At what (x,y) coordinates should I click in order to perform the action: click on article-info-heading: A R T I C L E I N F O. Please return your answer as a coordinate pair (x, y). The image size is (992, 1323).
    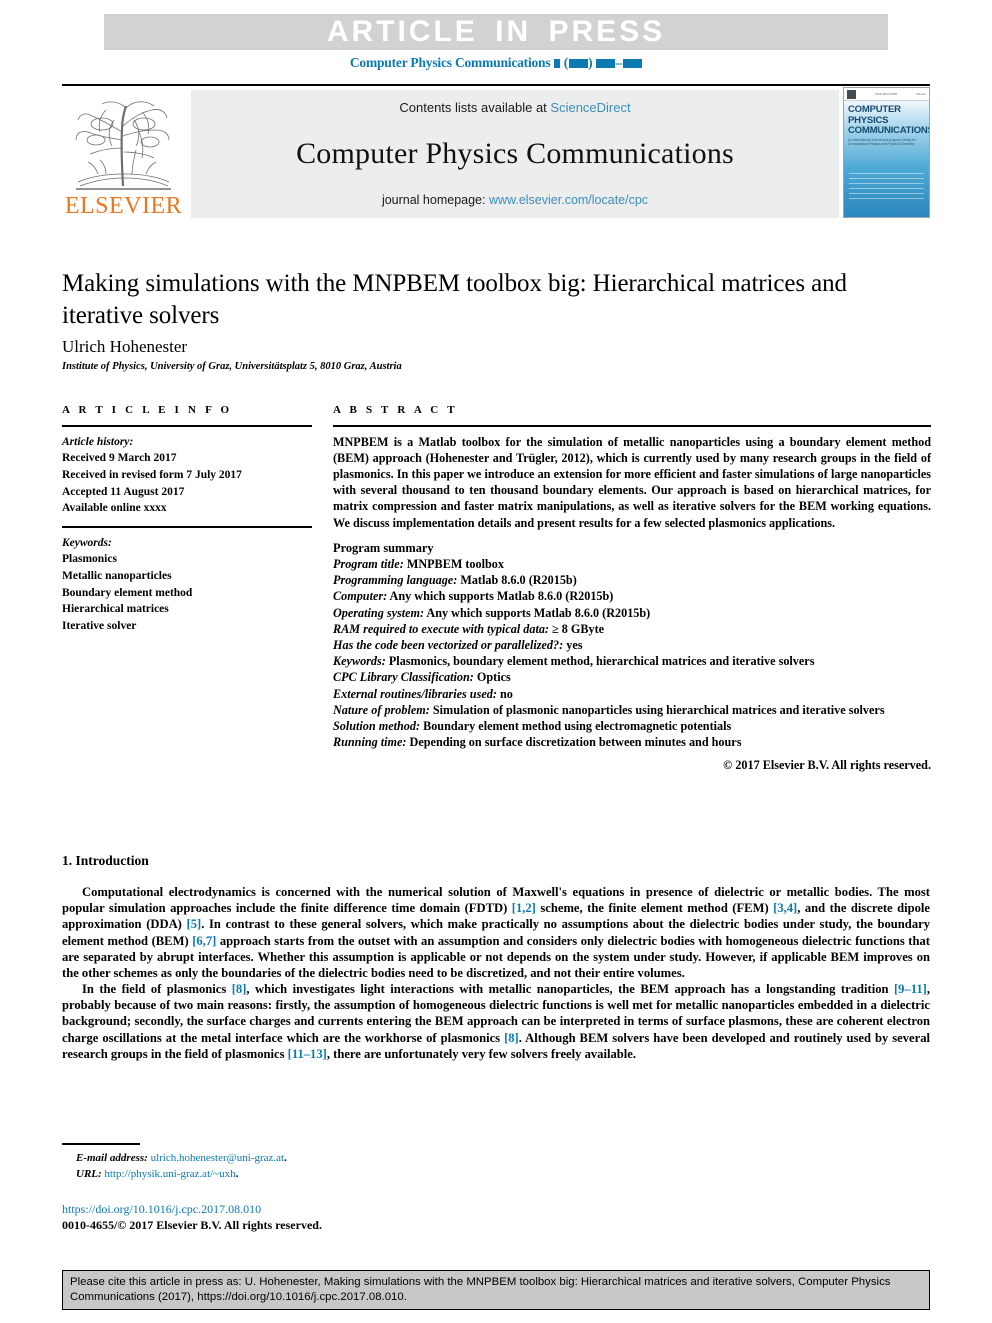
    Looking at the image, I should click on (147, 410).